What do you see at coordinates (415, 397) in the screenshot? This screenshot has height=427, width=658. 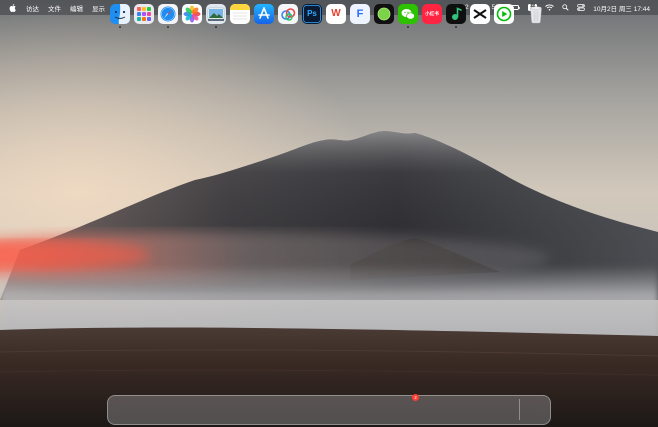 I see `wechat-badge: 2` at bounding box center [415, 397].